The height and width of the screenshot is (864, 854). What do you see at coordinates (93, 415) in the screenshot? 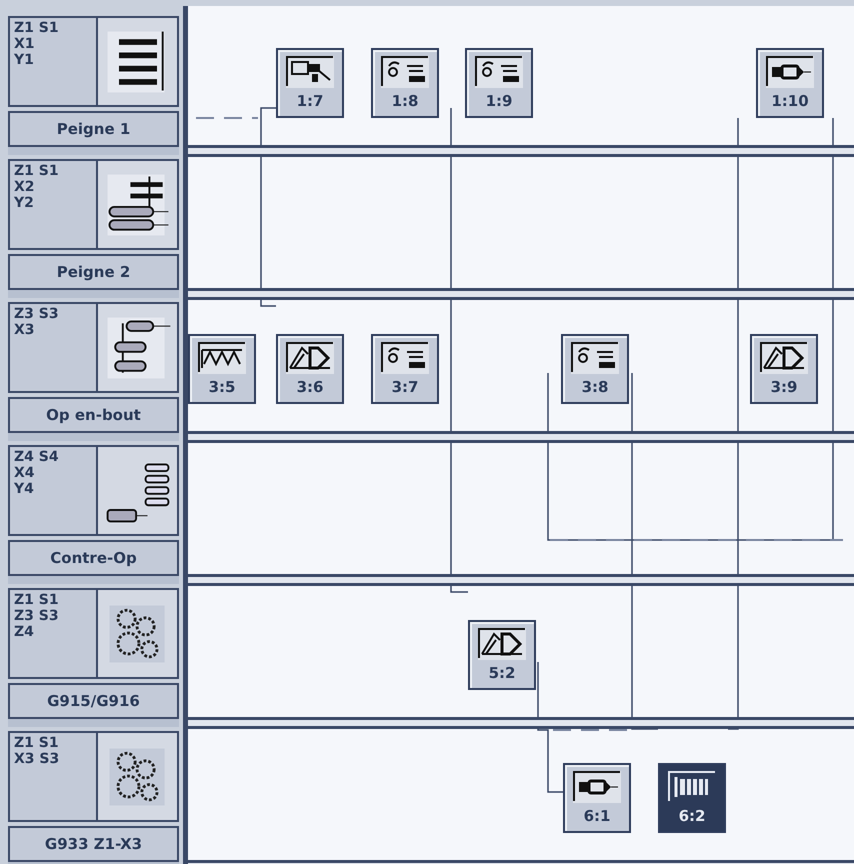
I see `channel-button: Op en-bout` at bounding box center [93, 415].